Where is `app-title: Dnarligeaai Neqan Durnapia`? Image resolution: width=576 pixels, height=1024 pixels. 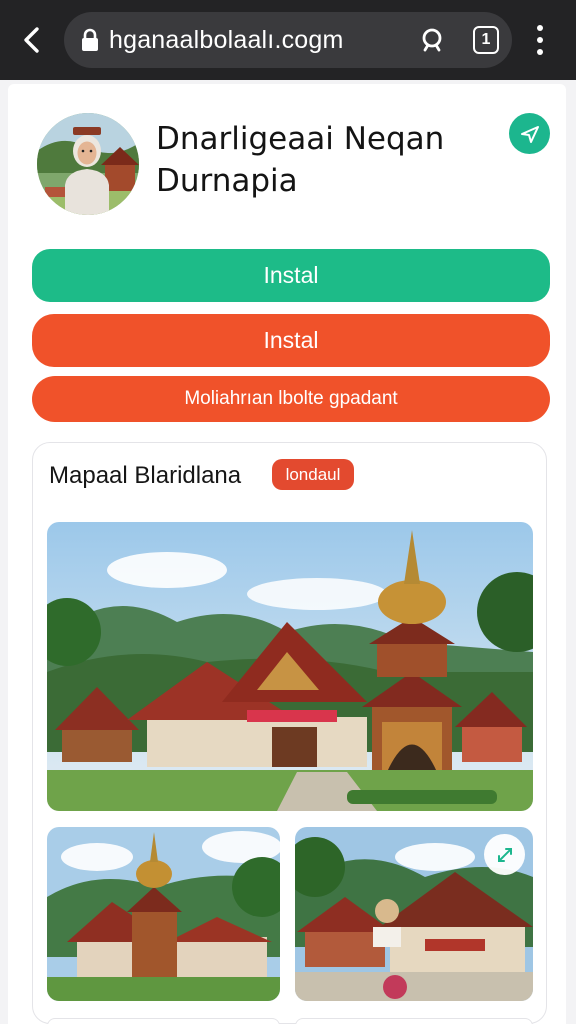 app-title: Dnarligeaai Neqan Durnapia is located at coordinates (321, 160).